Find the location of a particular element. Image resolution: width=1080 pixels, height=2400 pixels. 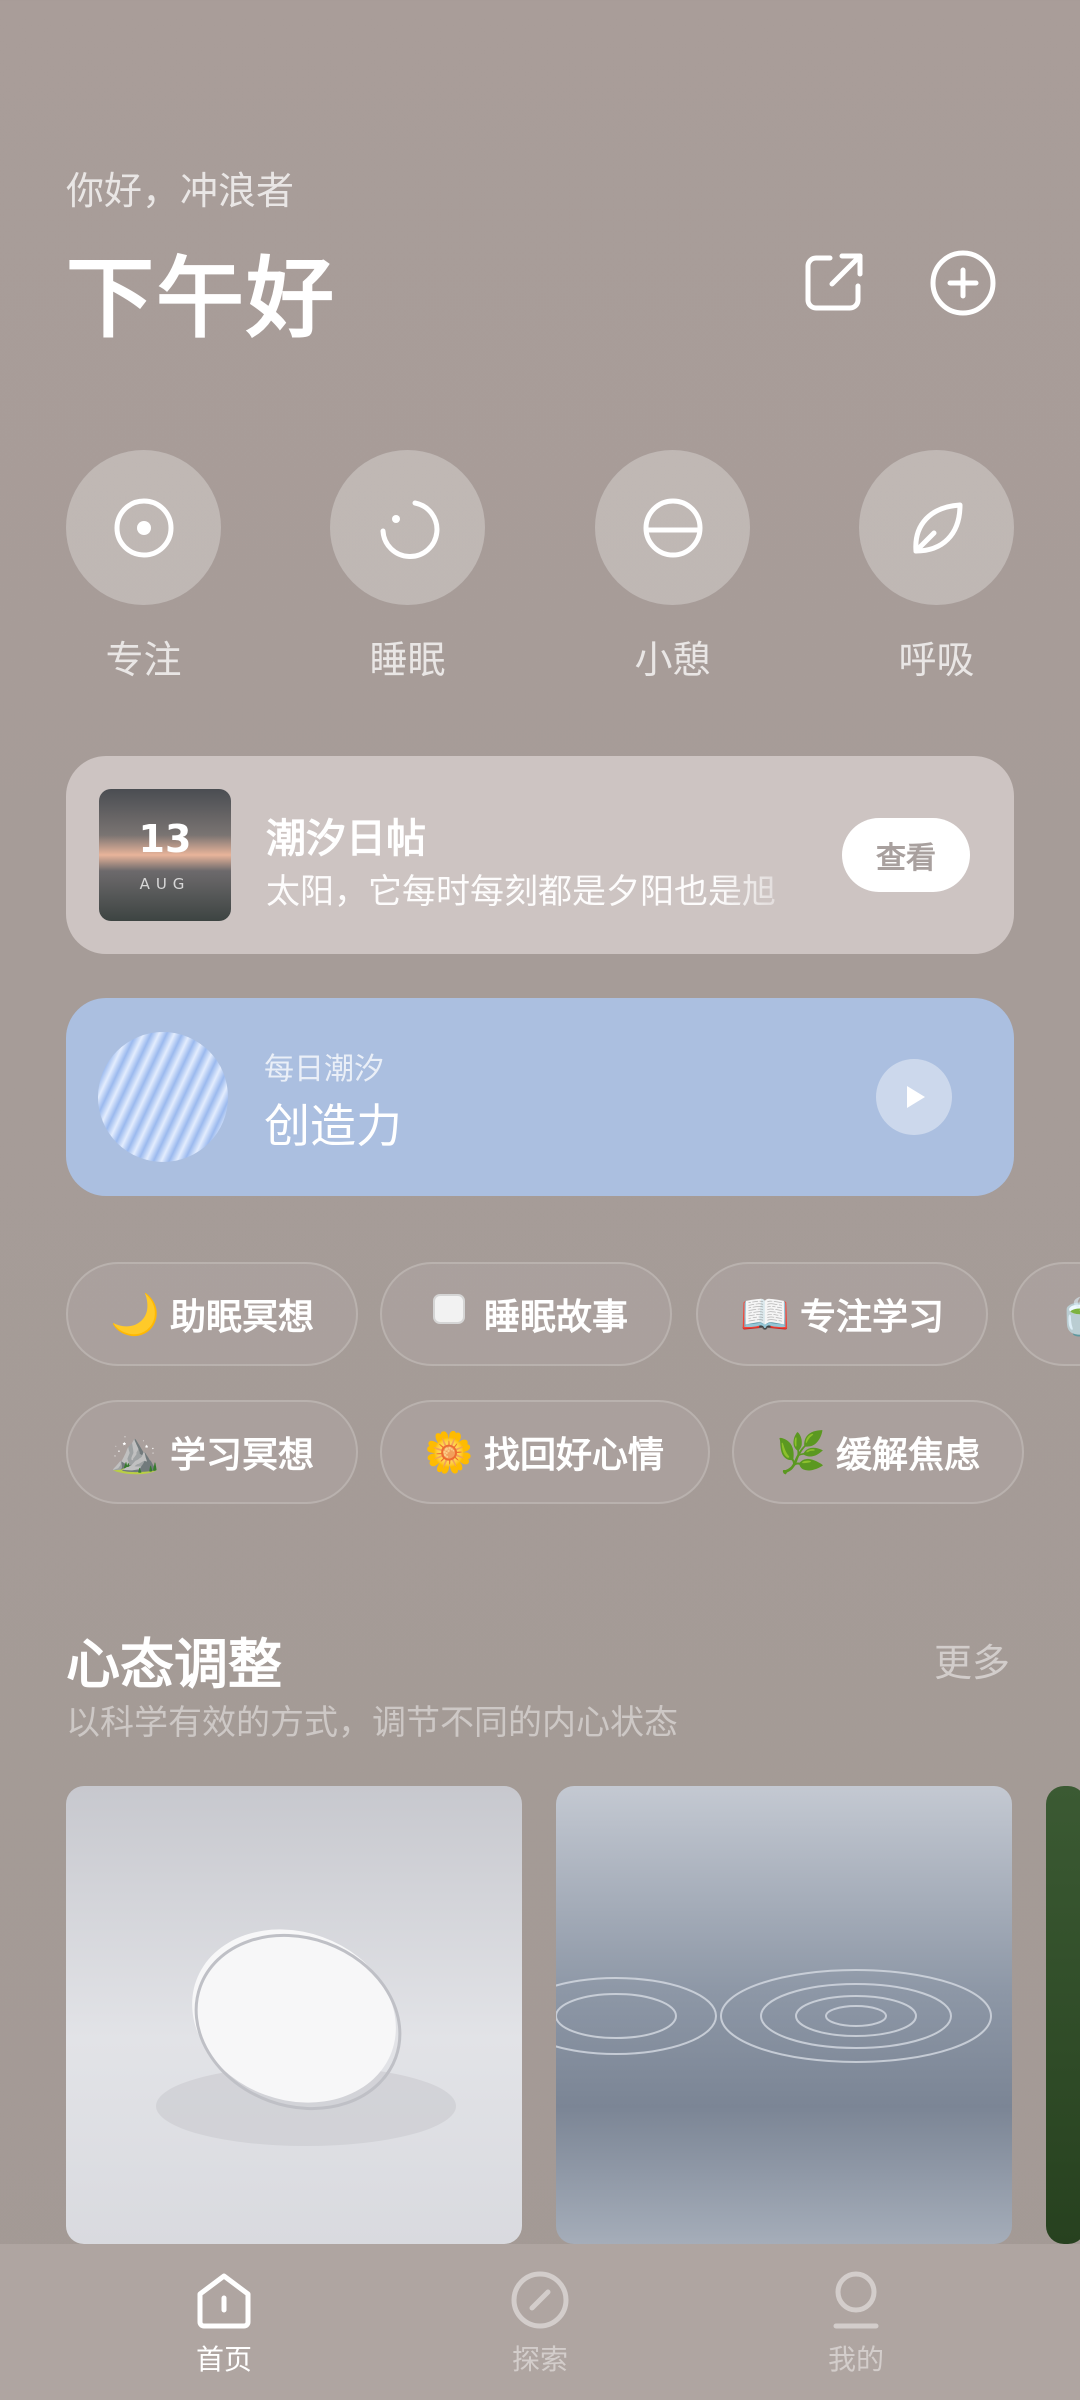

play-button is located at coordinates (914, 1097).